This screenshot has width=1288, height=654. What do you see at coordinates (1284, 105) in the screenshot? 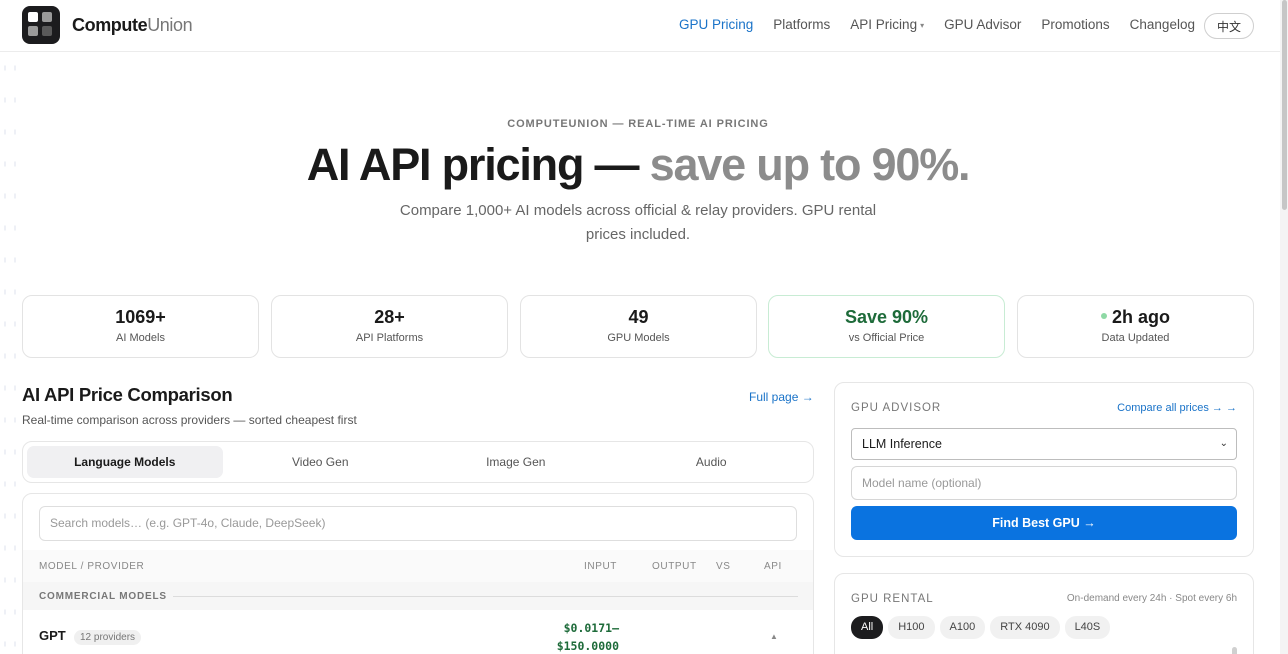
I see `scrollbar-thumb` at bounding box center [1284, 105].